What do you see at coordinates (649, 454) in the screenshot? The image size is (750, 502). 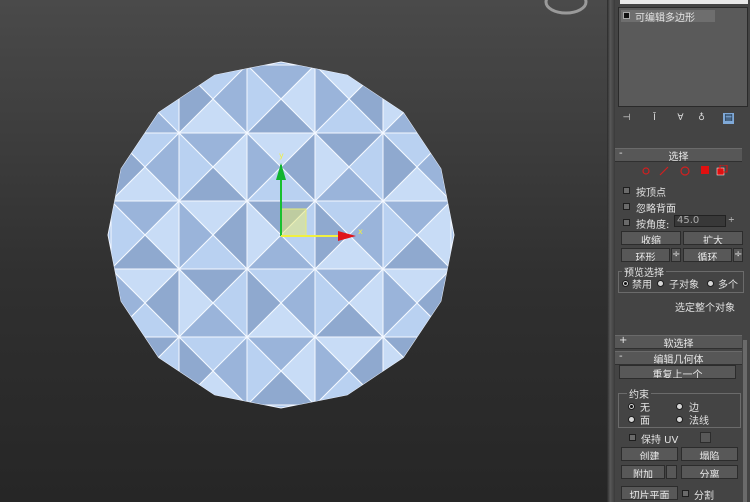 I see `create-button: 创建` at bounding box center [649, 454].